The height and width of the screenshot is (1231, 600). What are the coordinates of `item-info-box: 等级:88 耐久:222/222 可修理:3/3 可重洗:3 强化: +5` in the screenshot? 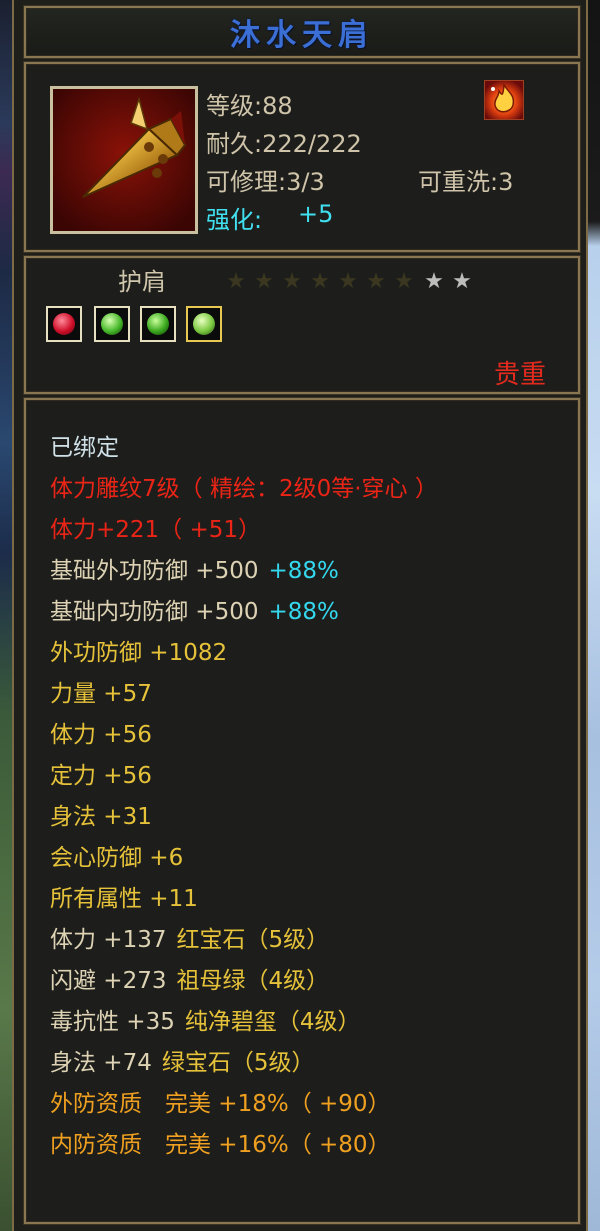 It's located at (302, 157).